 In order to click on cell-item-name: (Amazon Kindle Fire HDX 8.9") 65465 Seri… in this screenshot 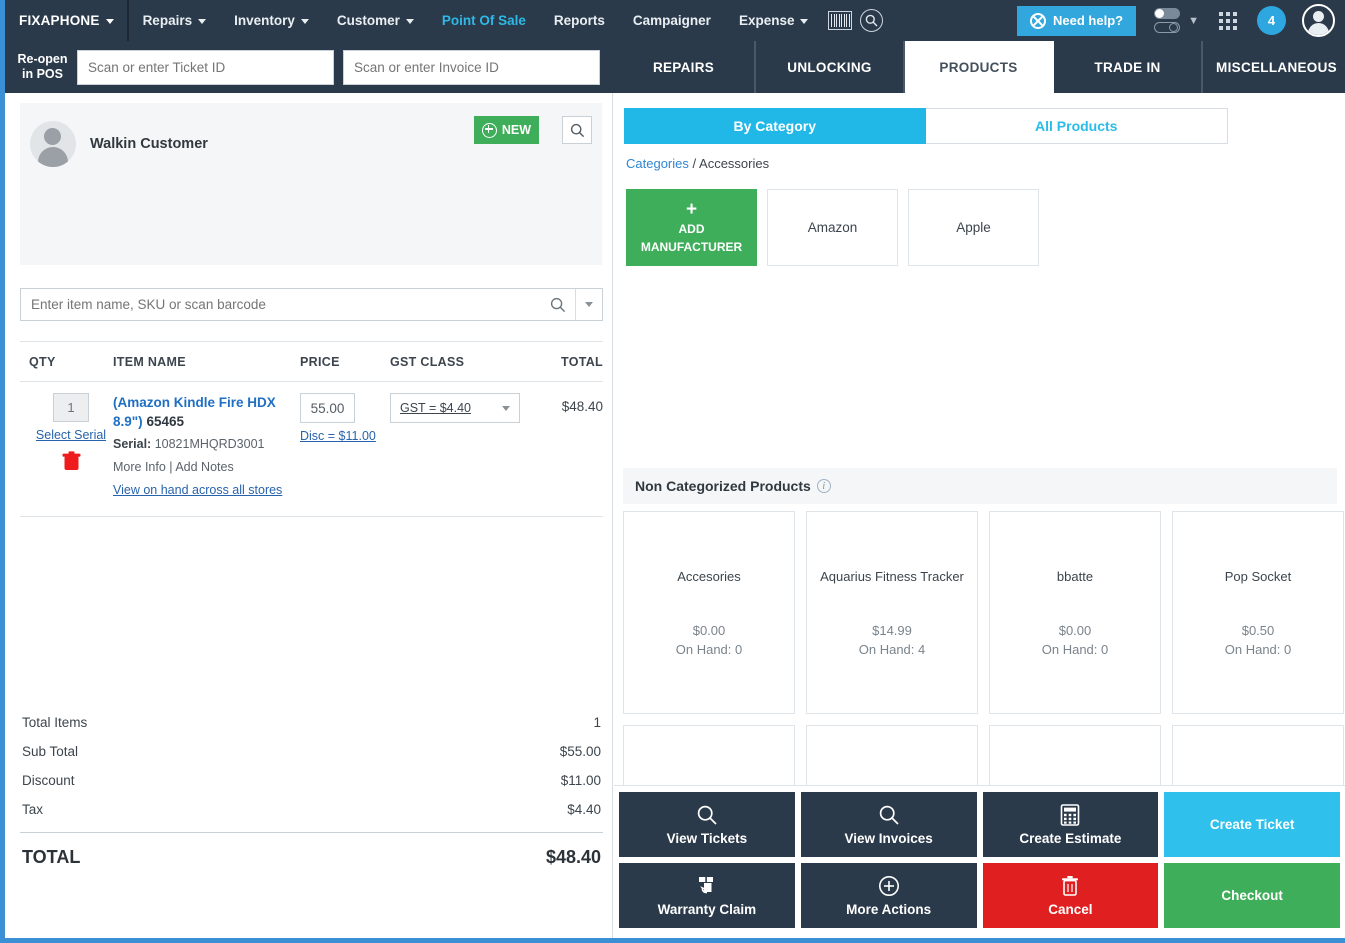, I will do `click(206, 454)`.